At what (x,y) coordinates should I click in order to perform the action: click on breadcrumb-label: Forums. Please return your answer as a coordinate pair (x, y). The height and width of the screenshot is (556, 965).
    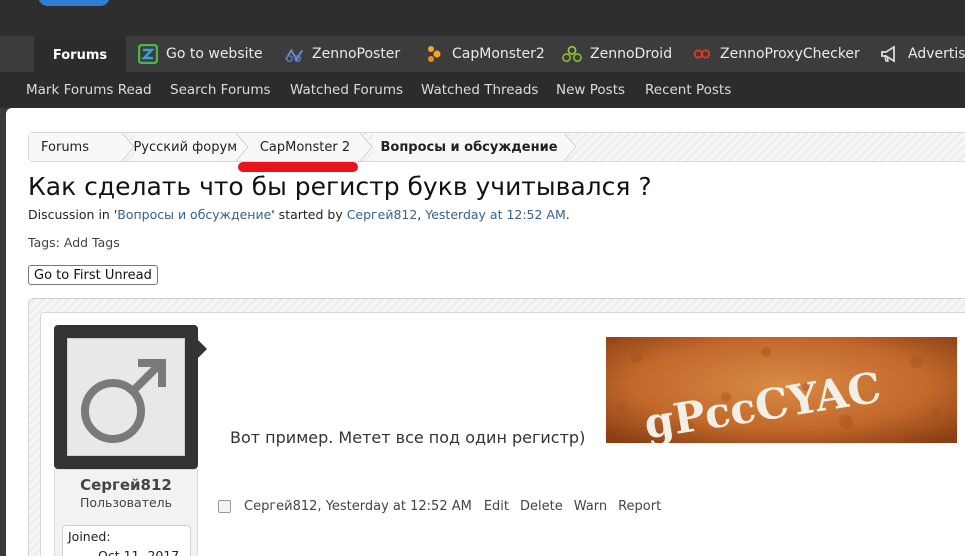
    Looking at the image, I should click on (65, 147).